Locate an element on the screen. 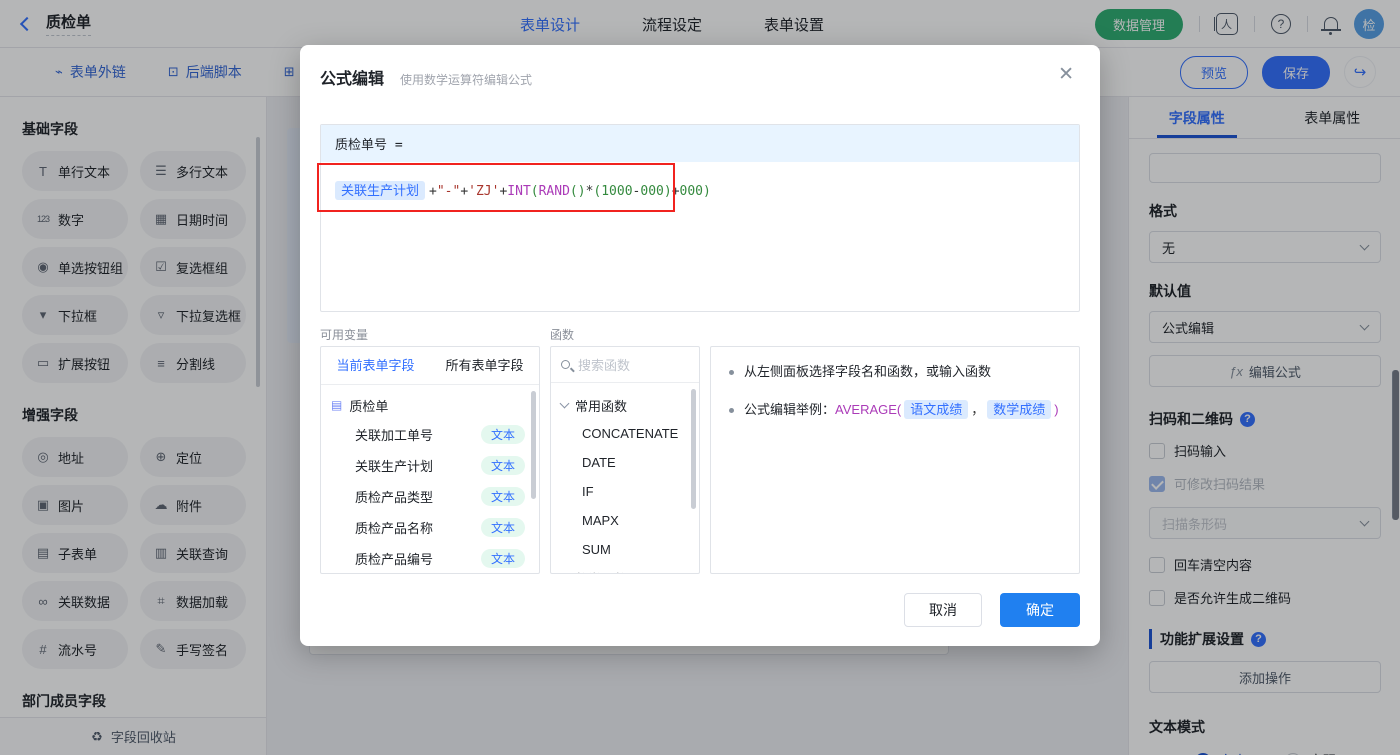  search-placeholder: 搜索函数 is located at coordinates (604, 365).